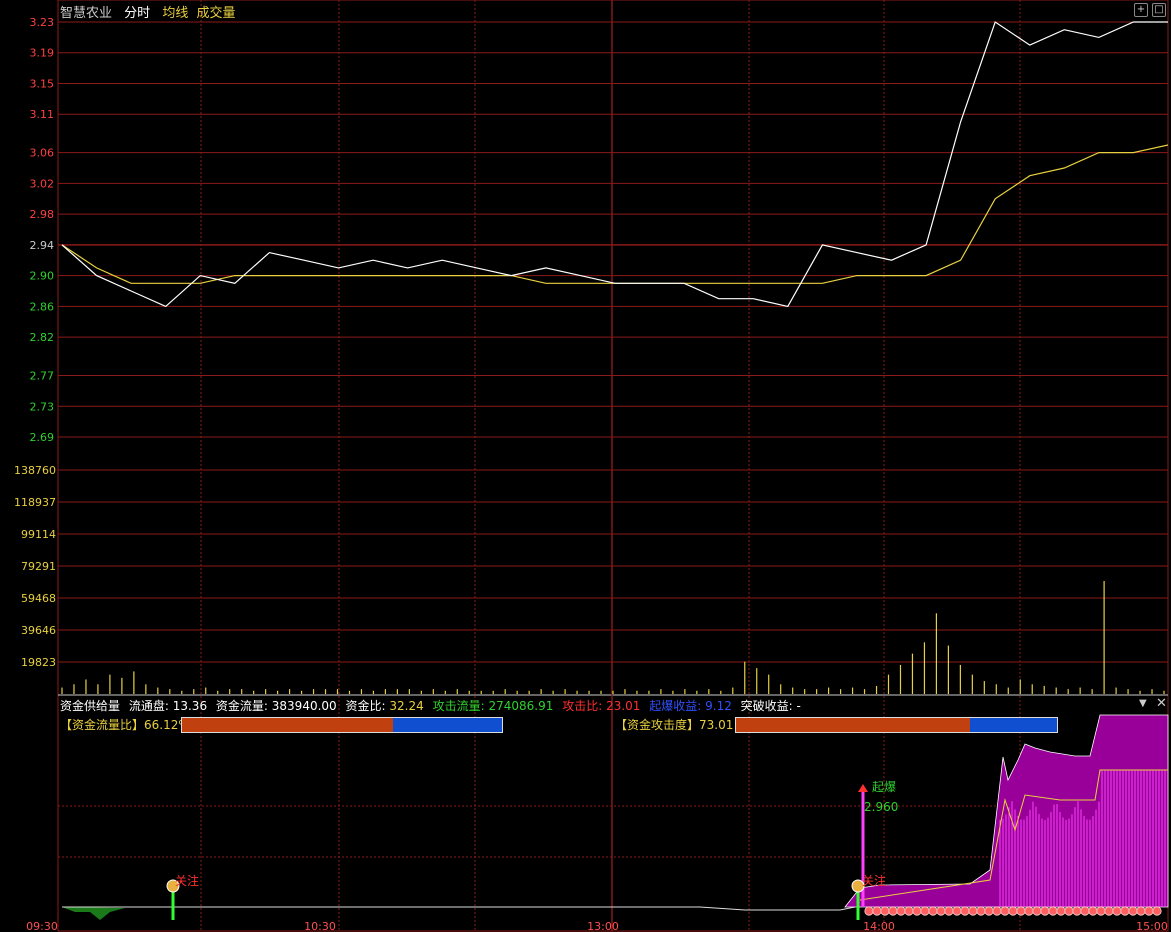 The width and height of the screenshot is (1171, 932). I want to click on float-value: 13.36, so click(190, 706).